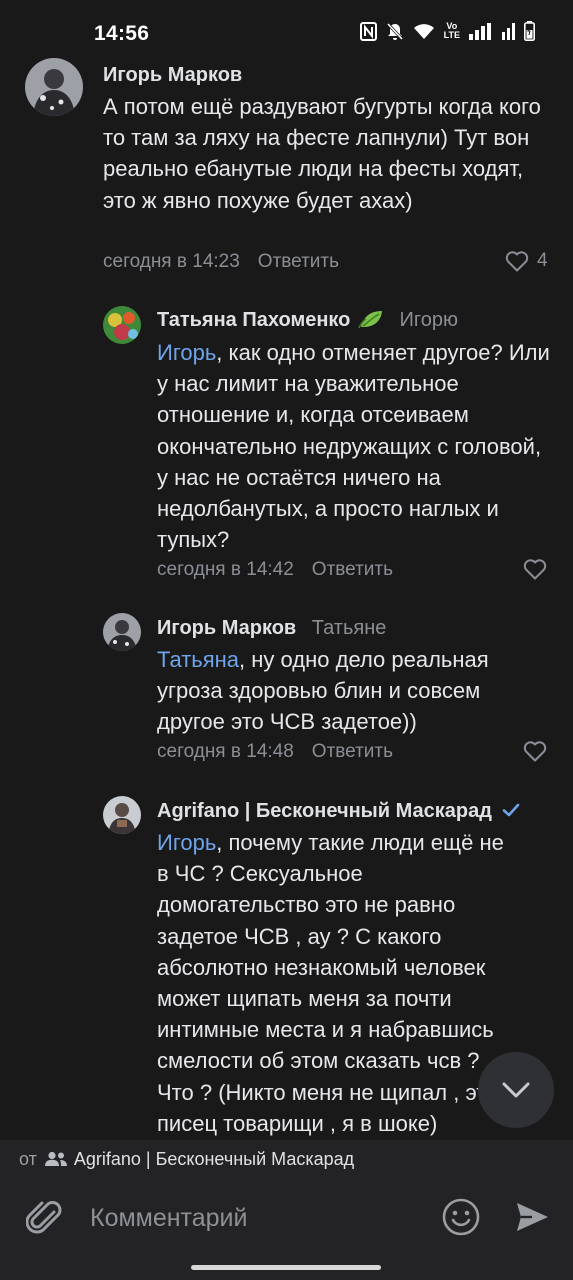  I want to click on paperclip-icon, so click(43, 1217).